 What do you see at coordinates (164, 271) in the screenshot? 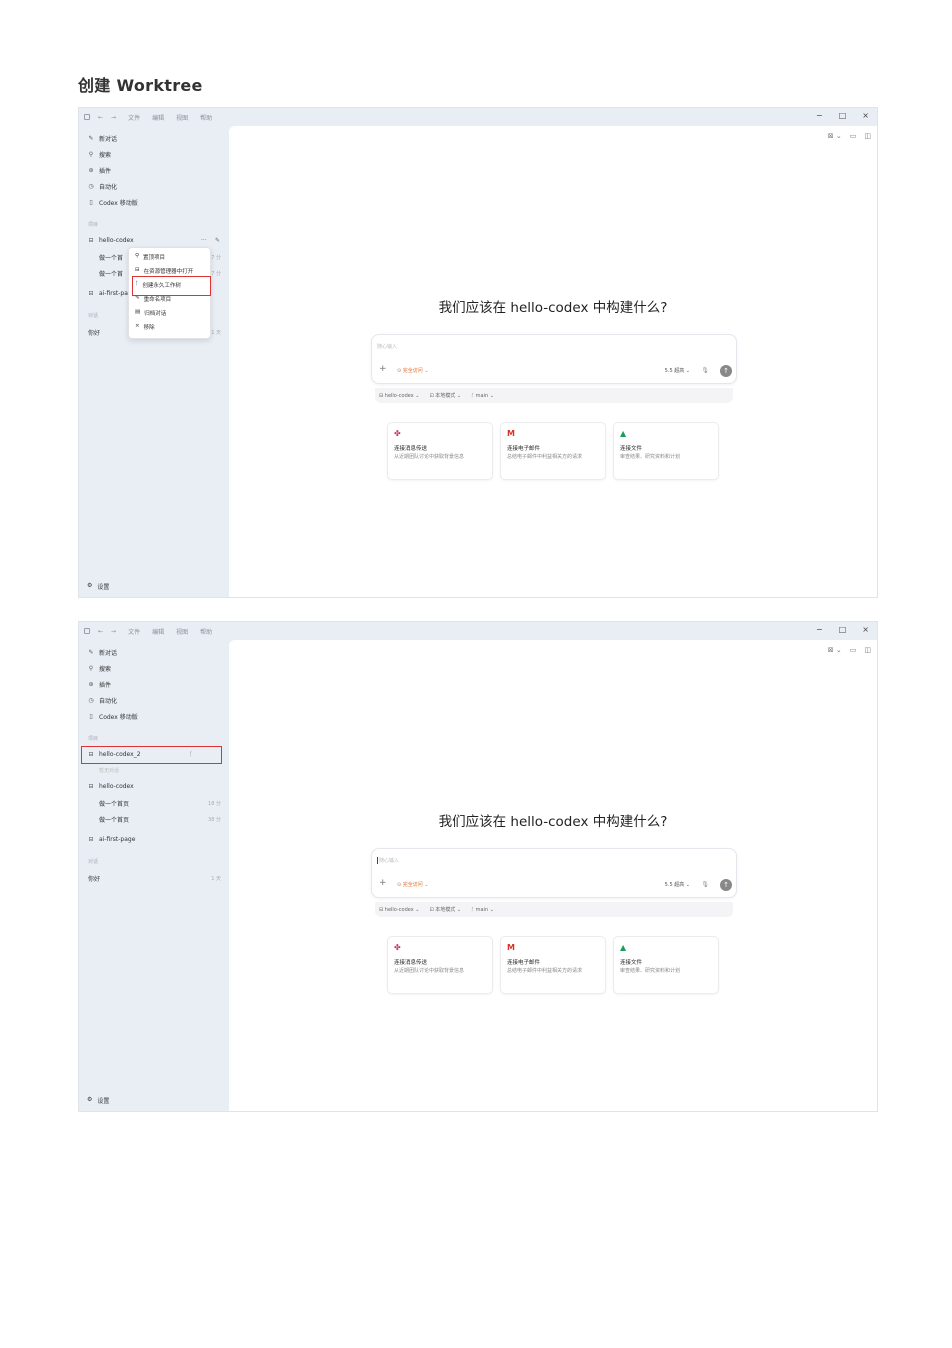
I see `menu-item-open-in-explorer: ⊟ 在资源管理器中打开` at bounding box center [164, 271].